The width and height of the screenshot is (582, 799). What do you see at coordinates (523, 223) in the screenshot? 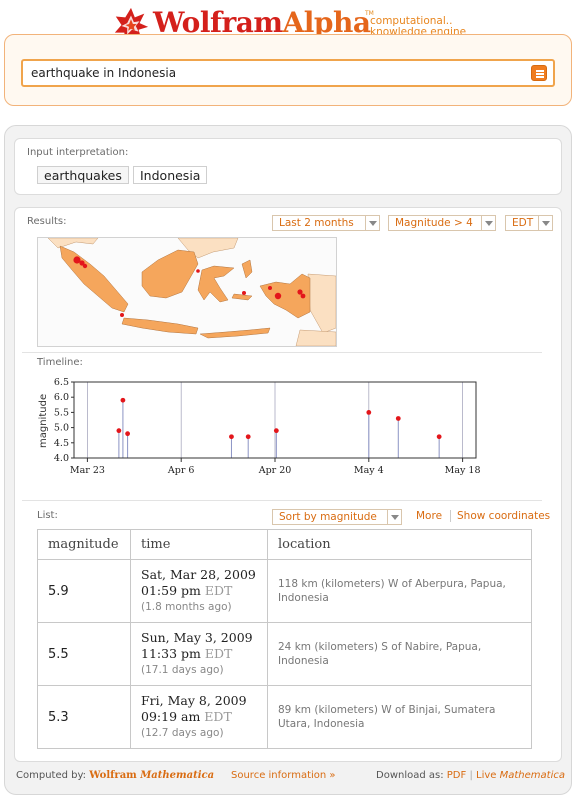
I see `timezone-value: EDT` at bounding box center [523, 223].